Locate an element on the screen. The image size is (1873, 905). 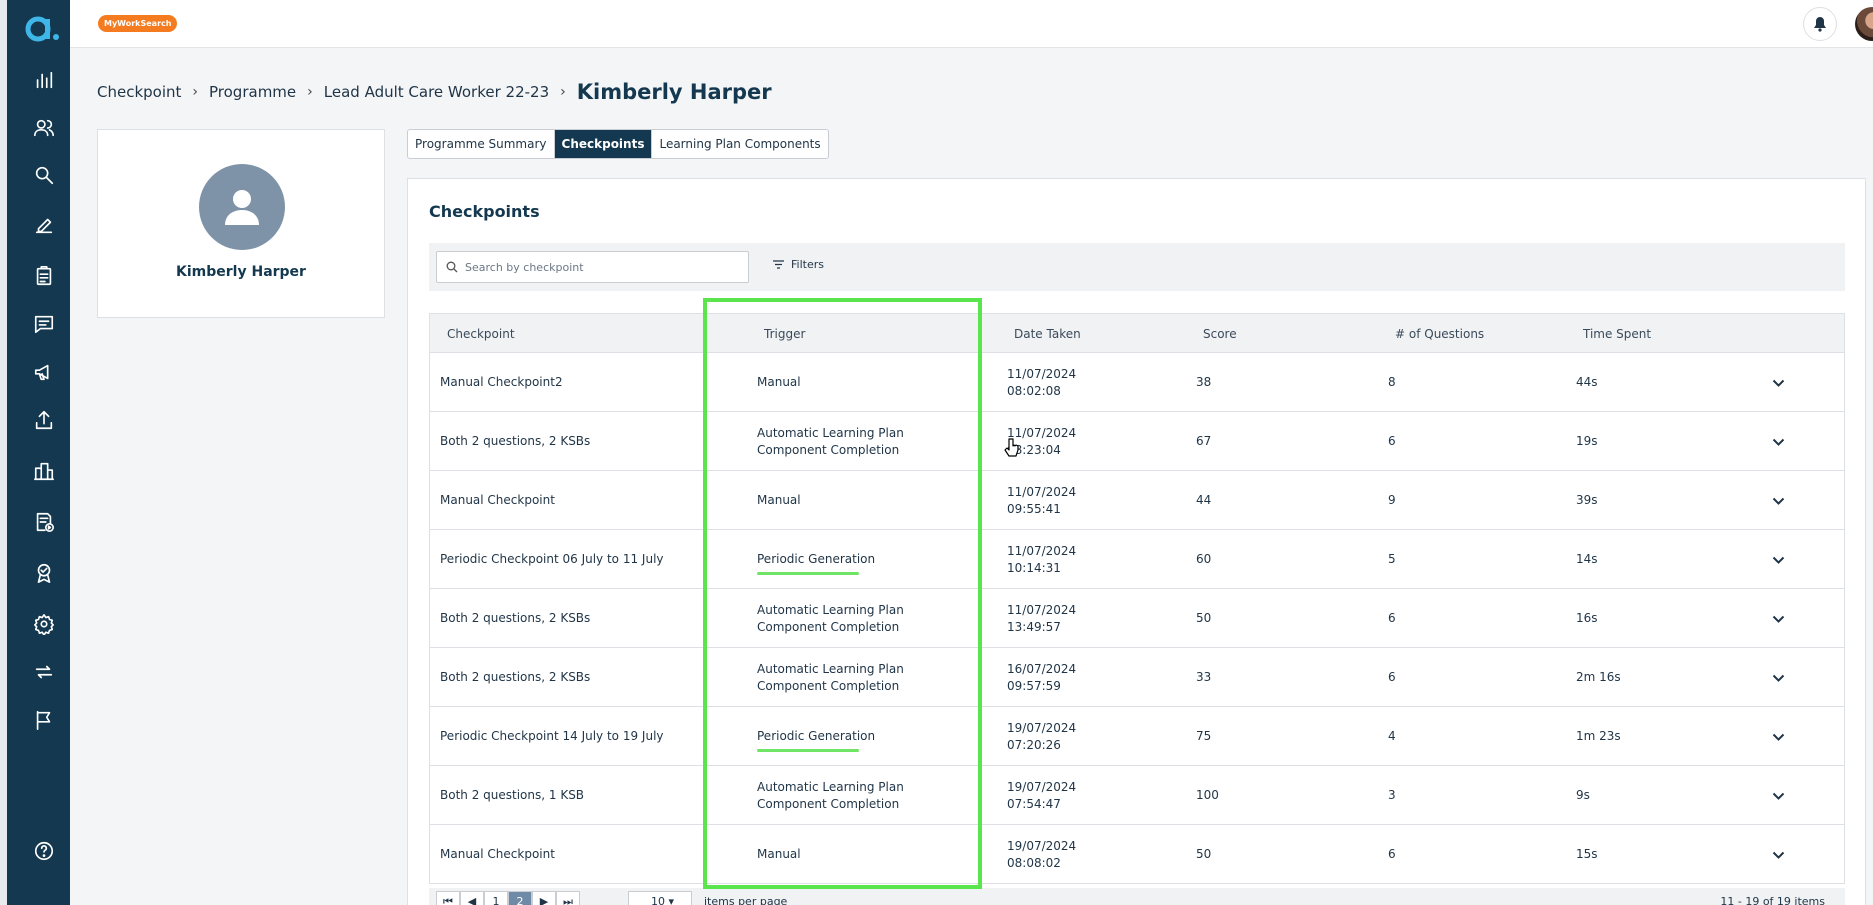
bell-icon is located at coordinates (1820, 24).